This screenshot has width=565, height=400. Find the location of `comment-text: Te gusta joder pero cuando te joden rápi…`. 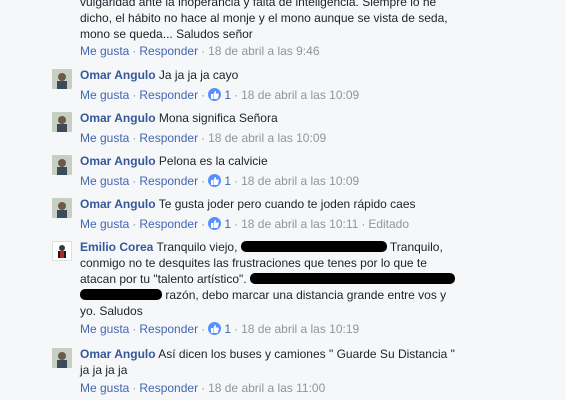

comment-text: Te gusta joder pero cuando te joden rápi… is located at coordinates (287, 204).